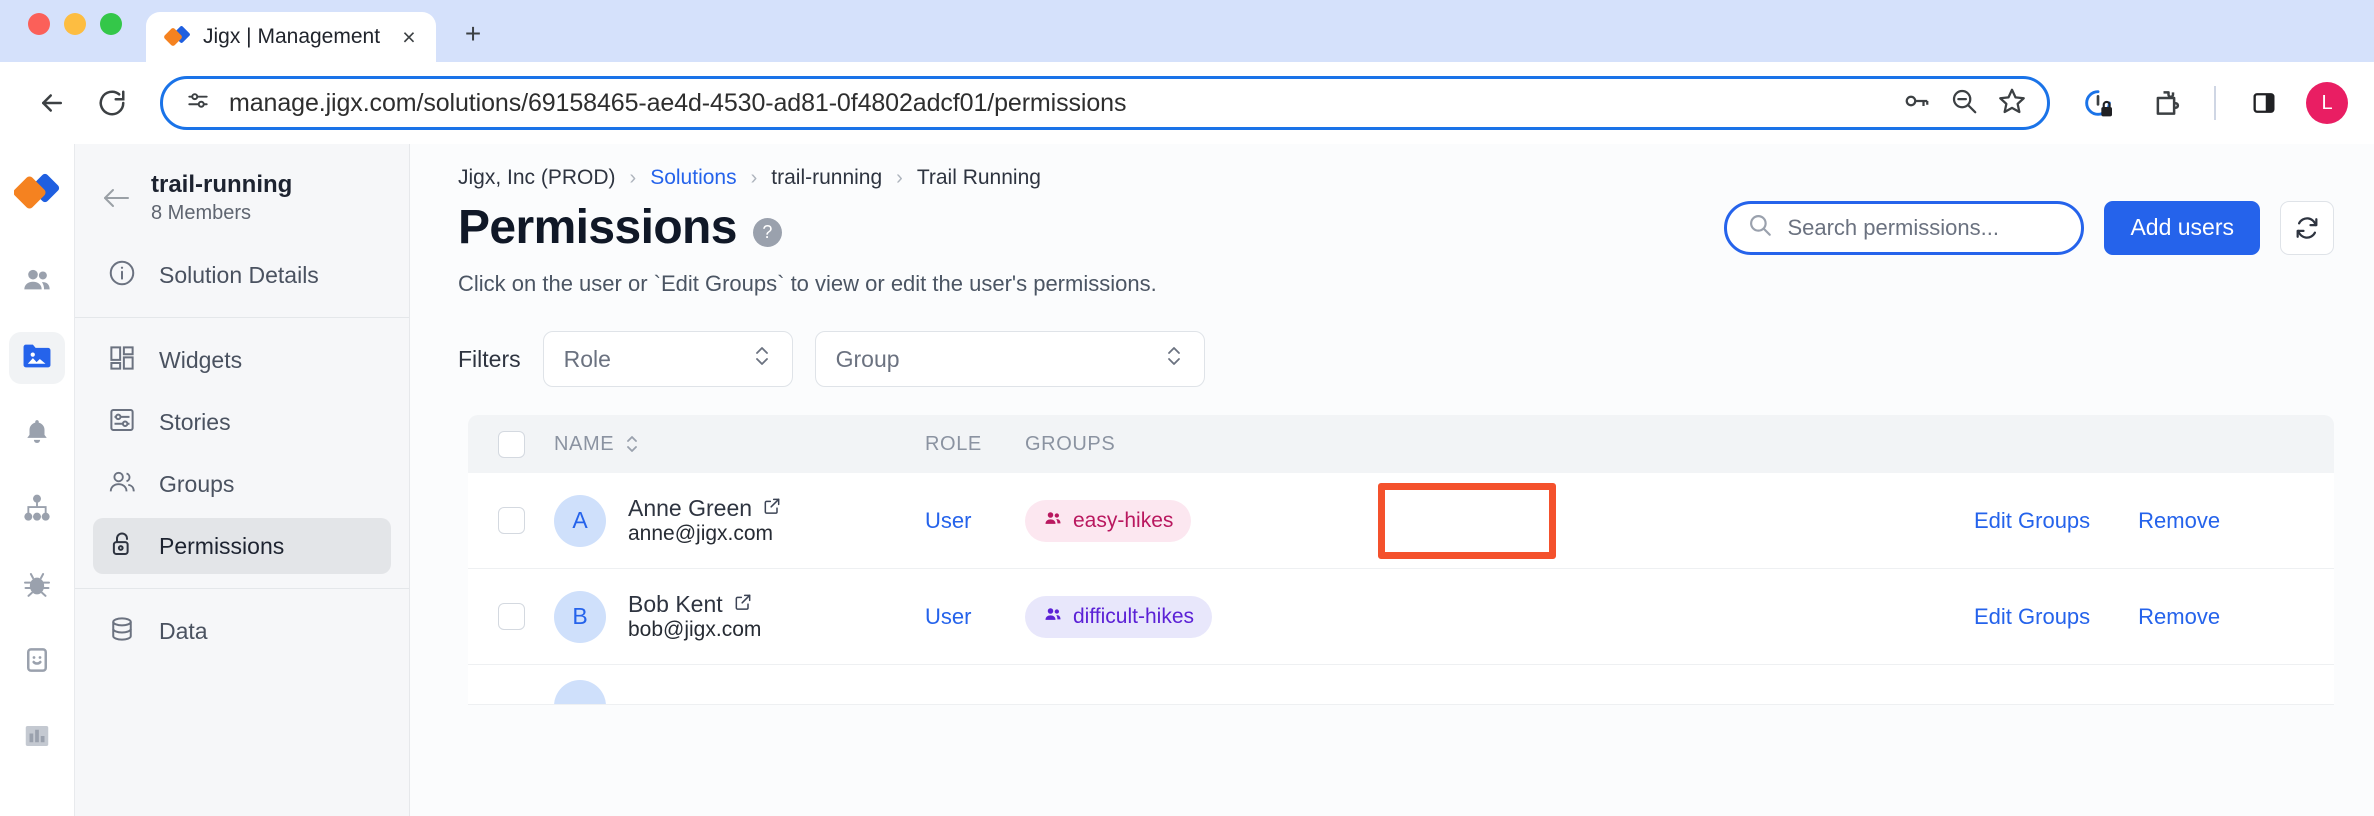 The image size is (2374, 816). I want to click on breadcrumb-item-solution: trail-running, so click(826, 178).